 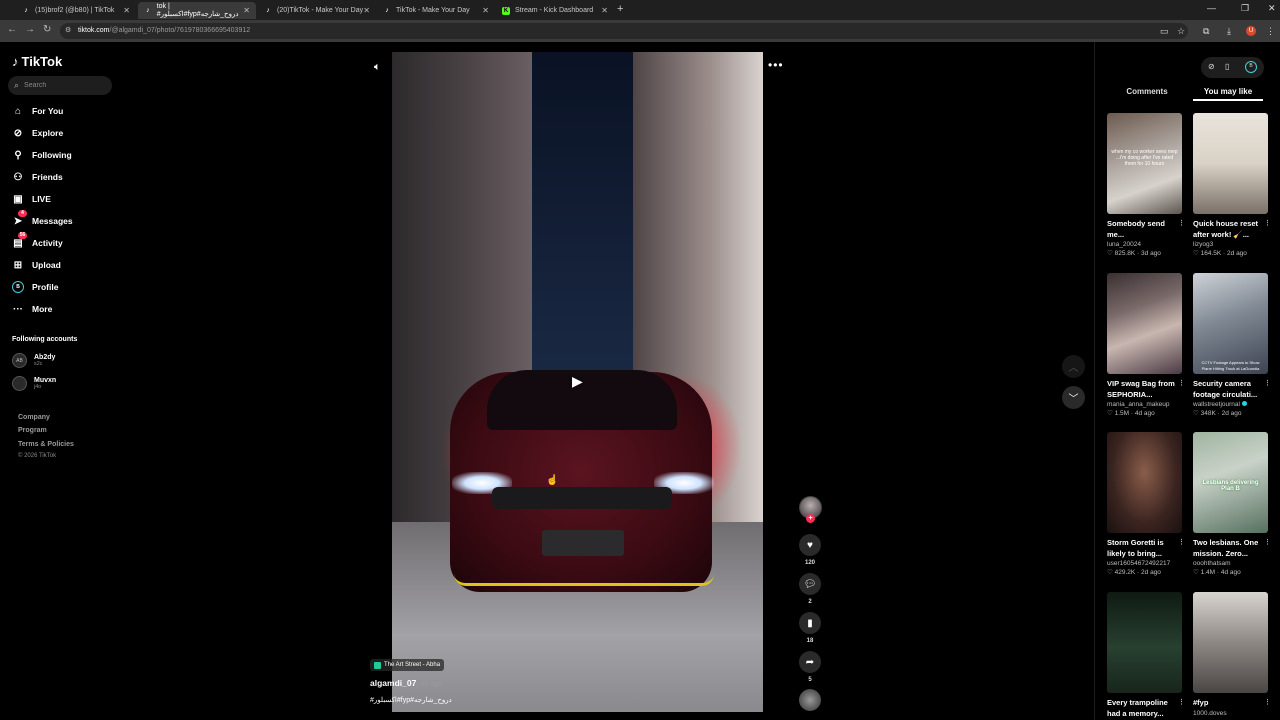 I want to click on heart-icon: ♥, so click(x=810, y=545).